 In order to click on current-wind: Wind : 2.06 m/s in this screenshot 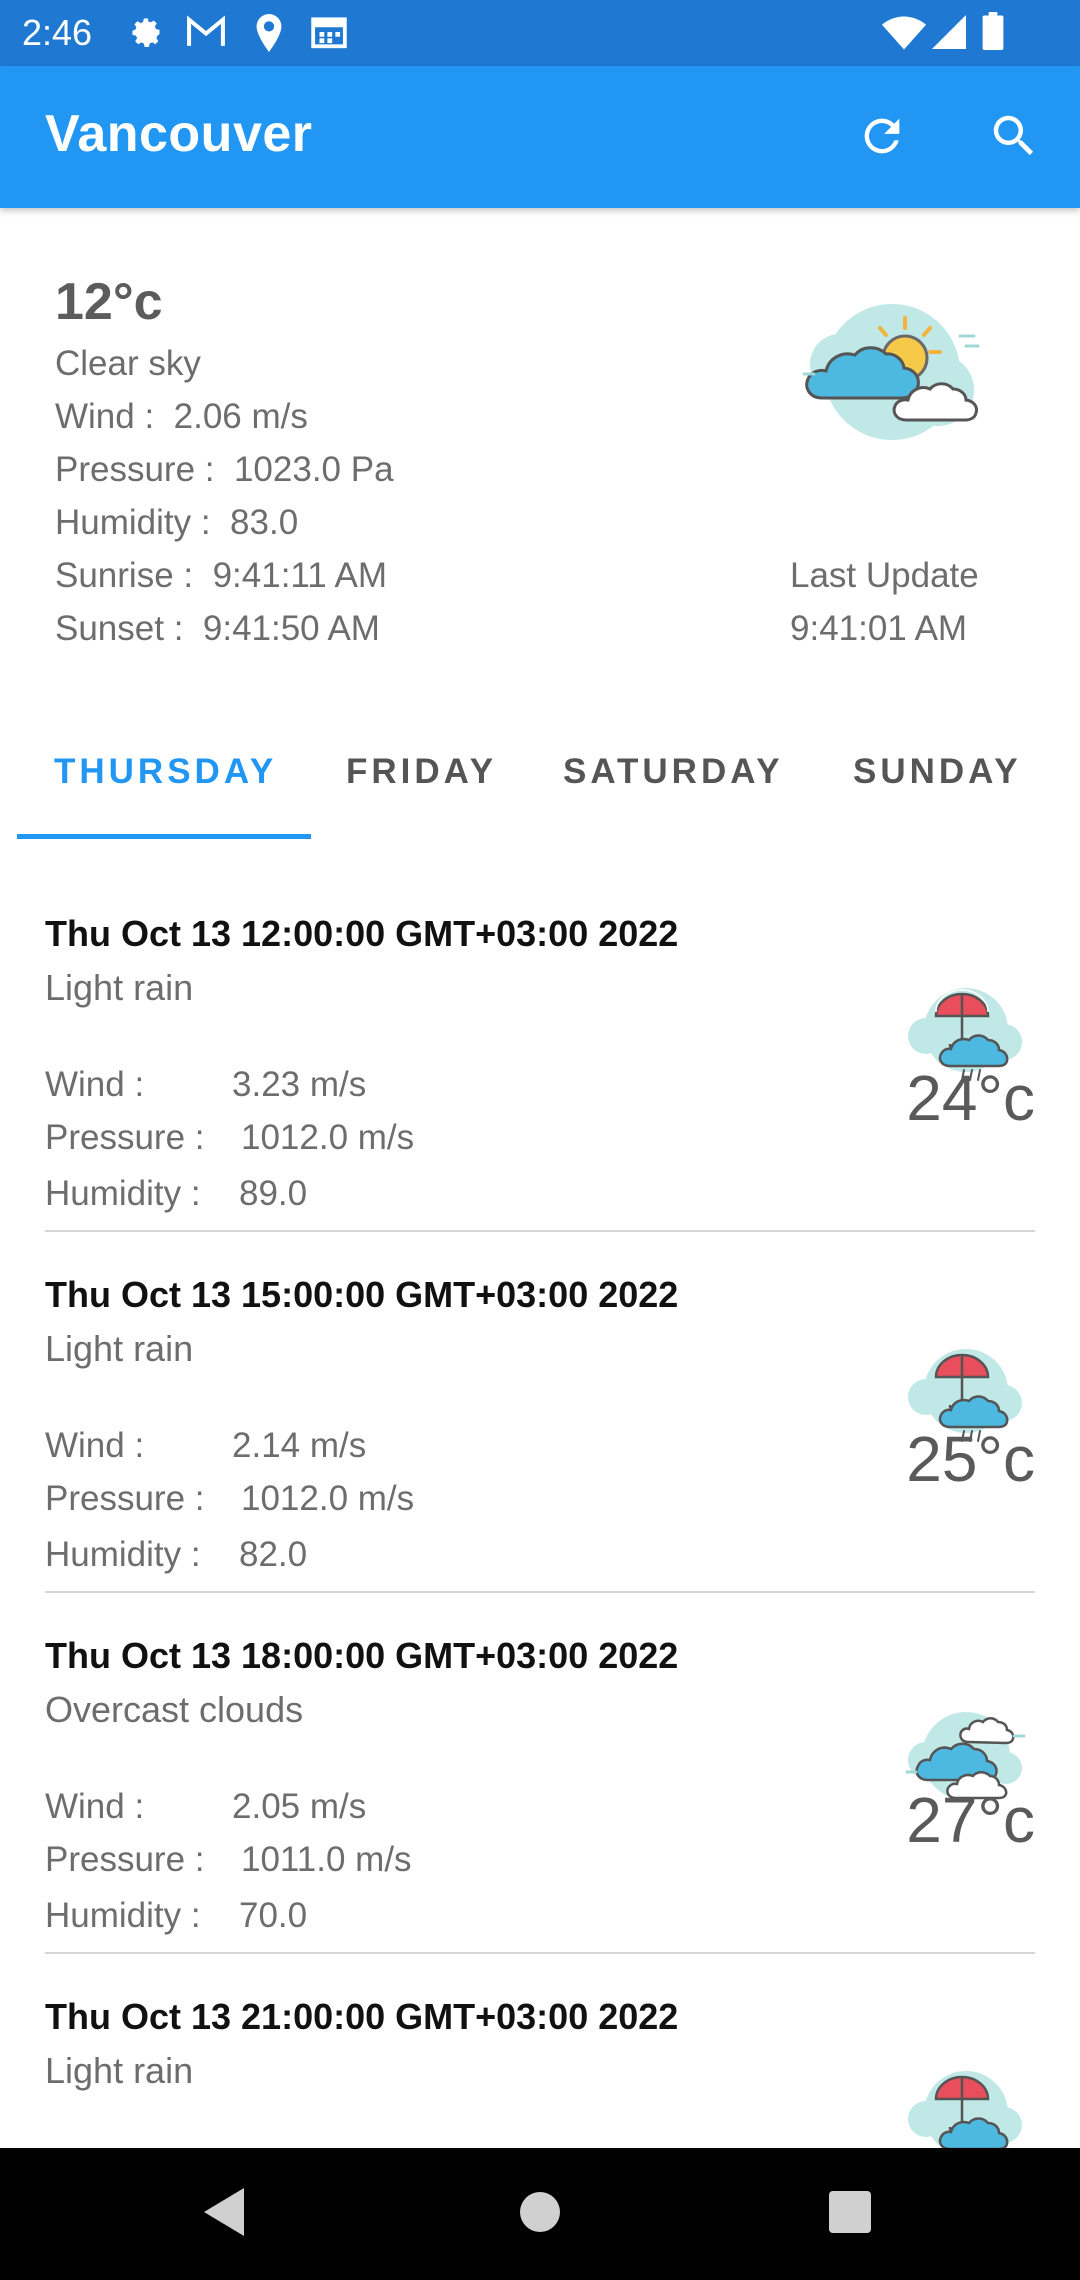, I will do `click(181, 417)`.